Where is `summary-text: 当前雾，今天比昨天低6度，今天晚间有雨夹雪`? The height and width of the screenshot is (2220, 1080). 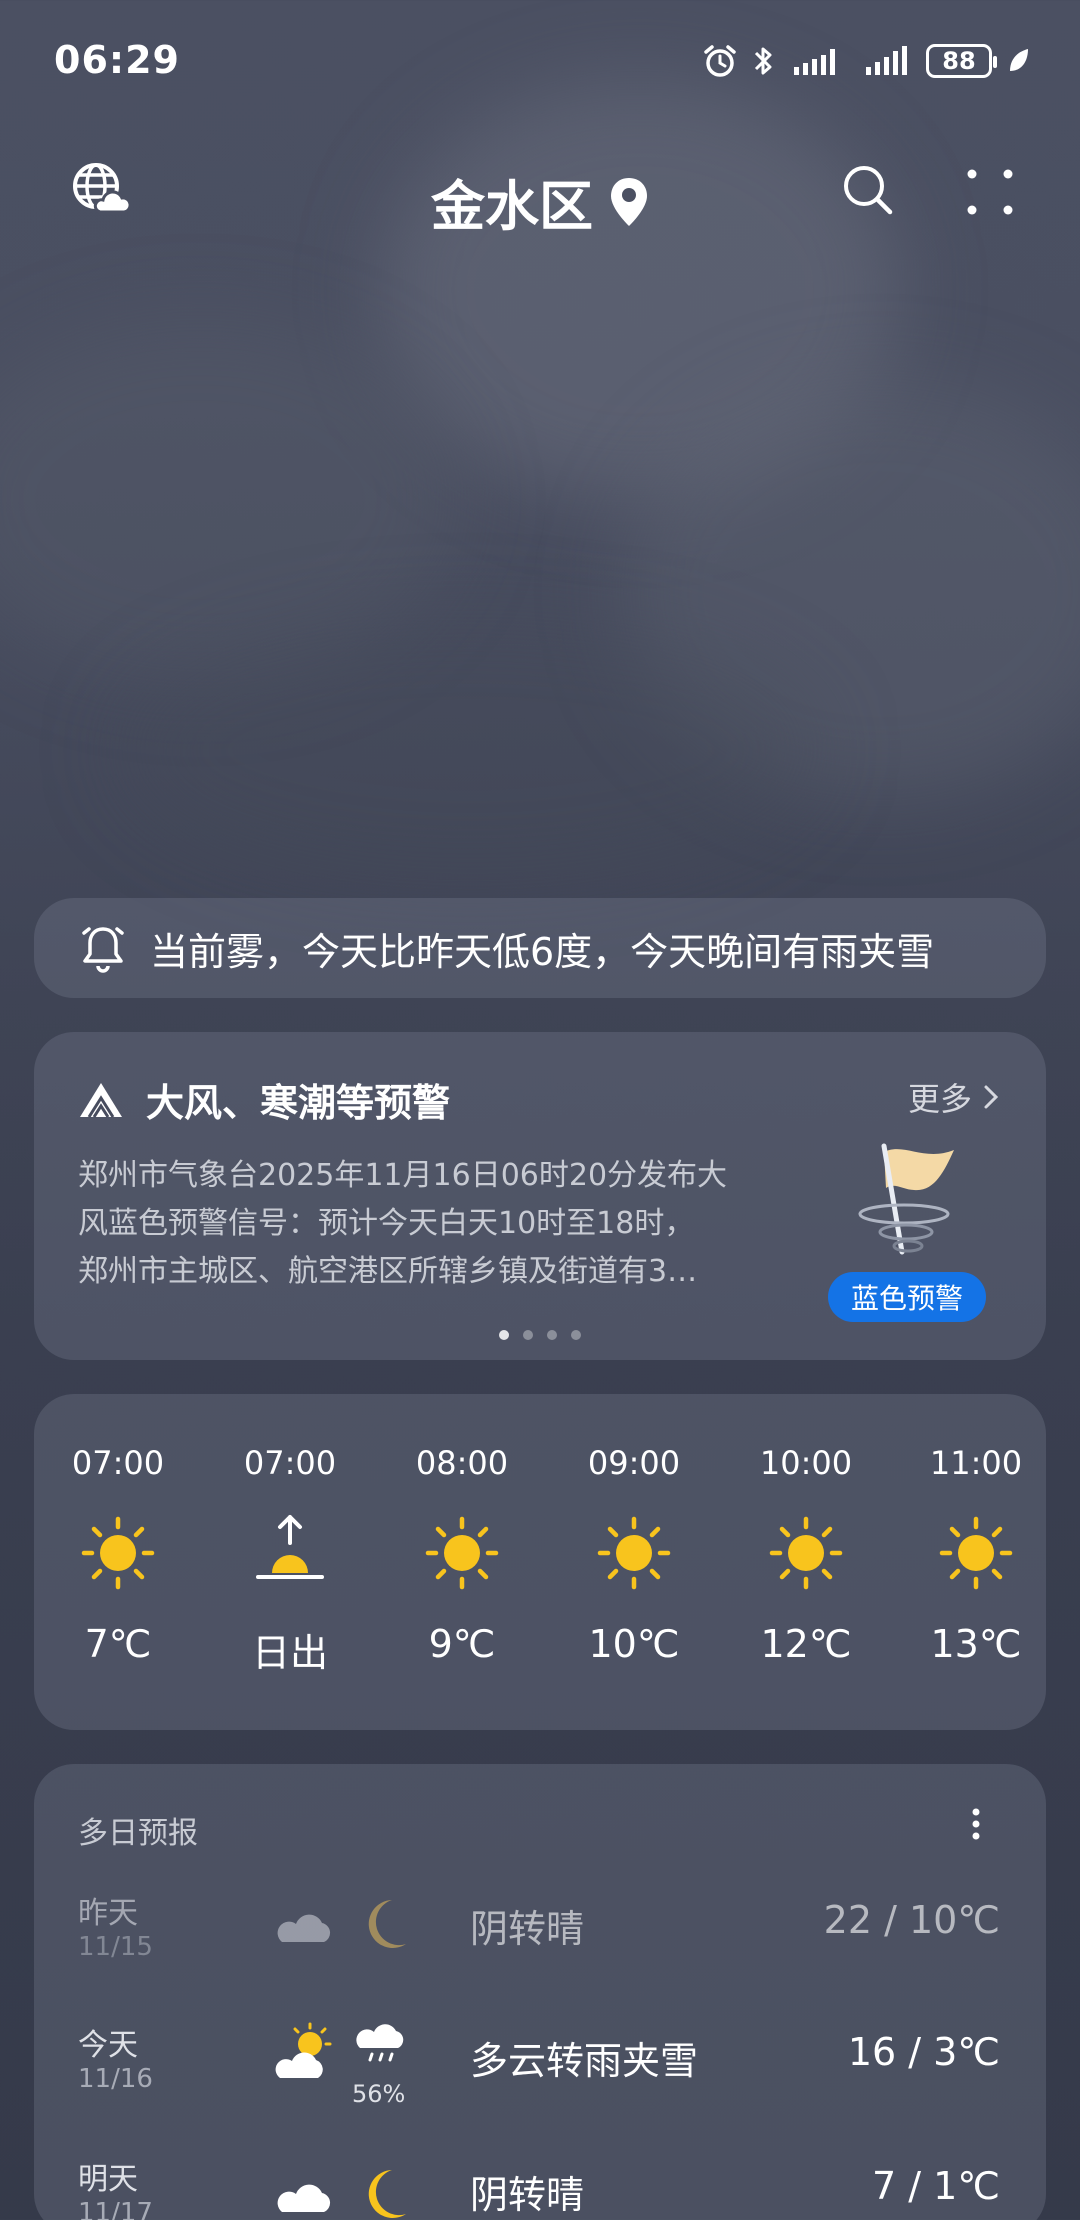 summary-text: 当前雾，今天比昨天低6度，今天晚间有雨夹雪 is located at coordinates (542, 951).